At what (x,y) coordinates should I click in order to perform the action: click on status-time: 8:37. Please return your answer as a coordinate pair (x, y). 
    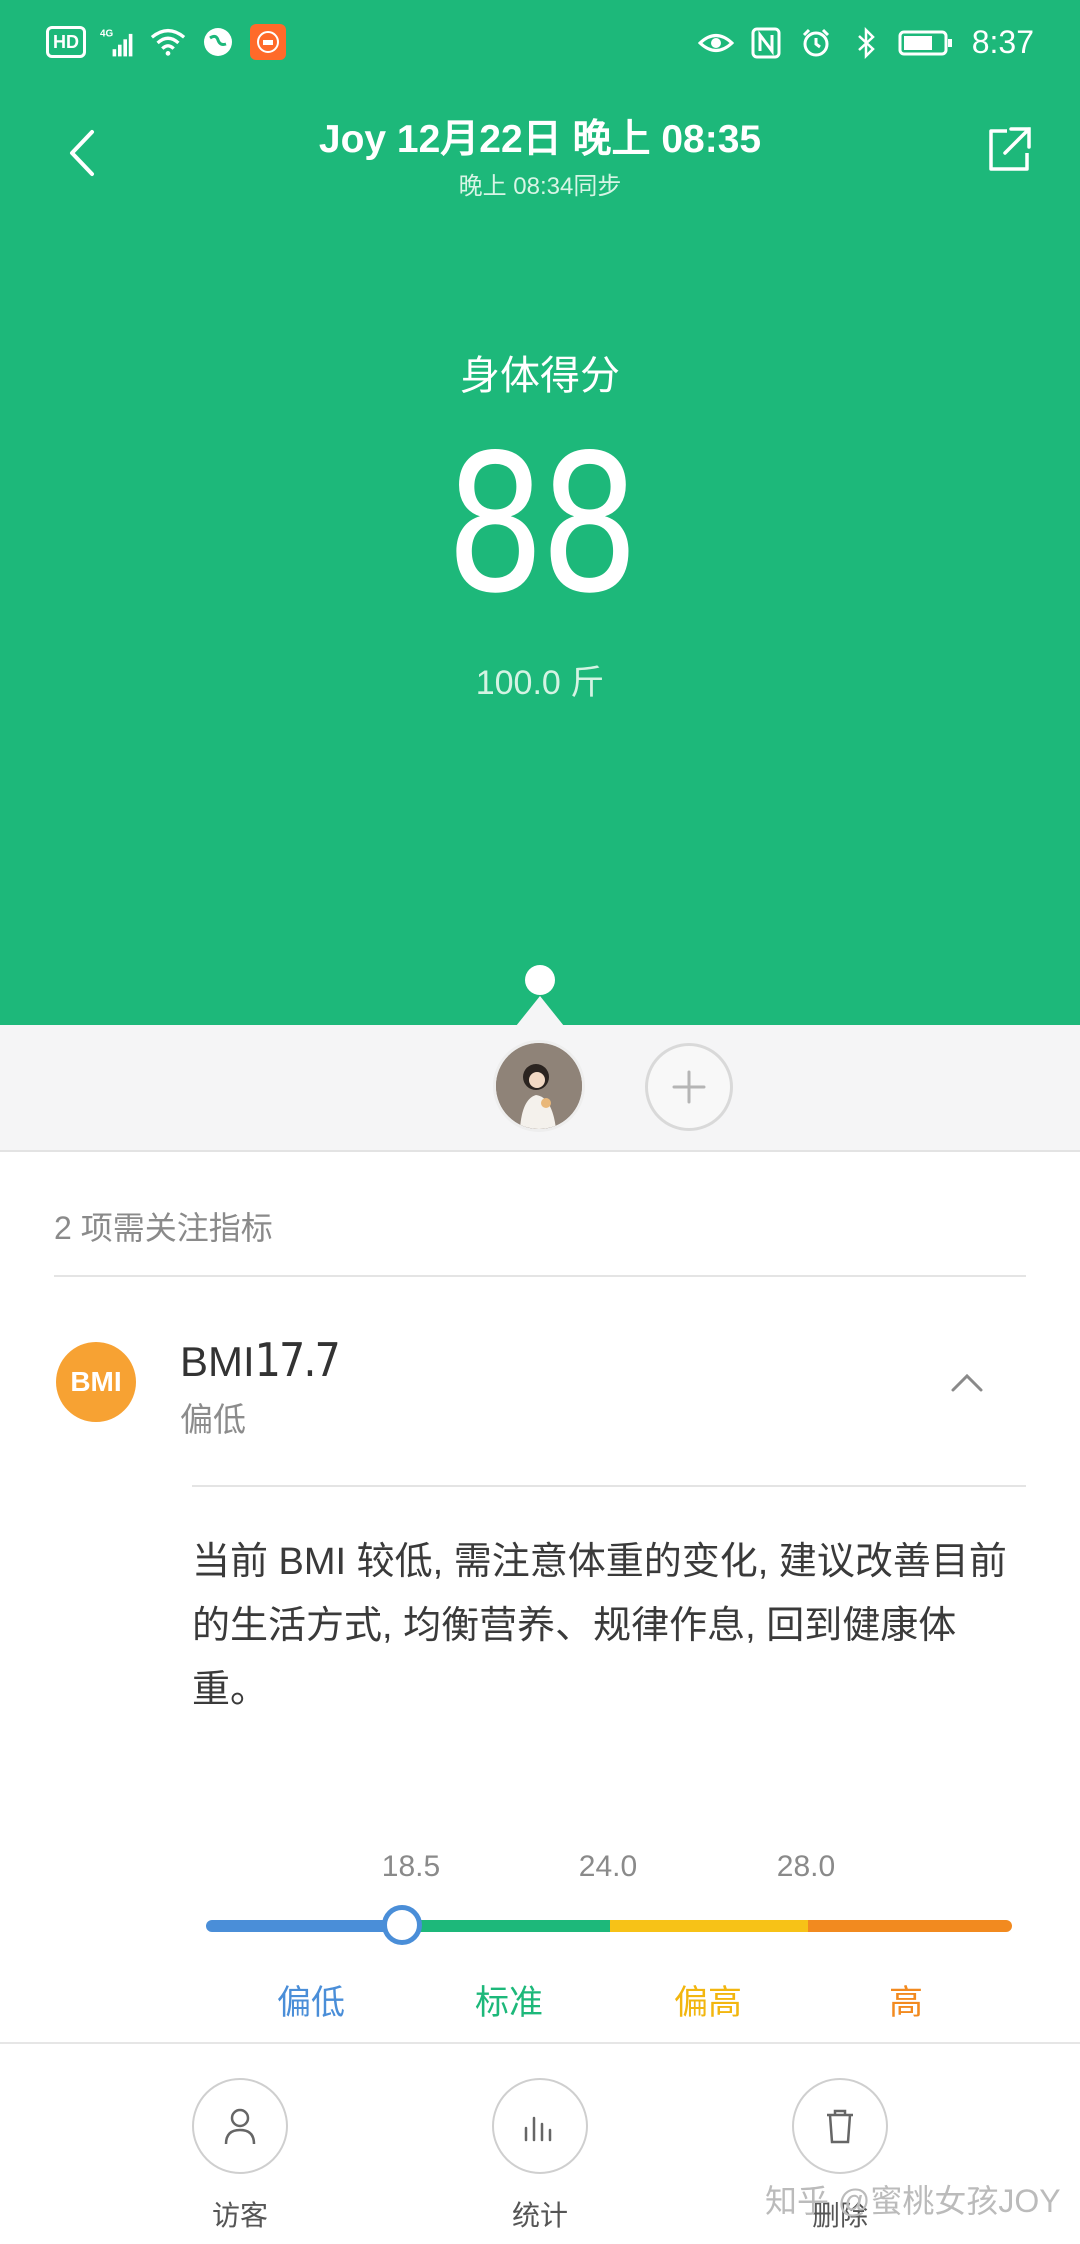
    Looking at the image, I should click on (1002, 42).